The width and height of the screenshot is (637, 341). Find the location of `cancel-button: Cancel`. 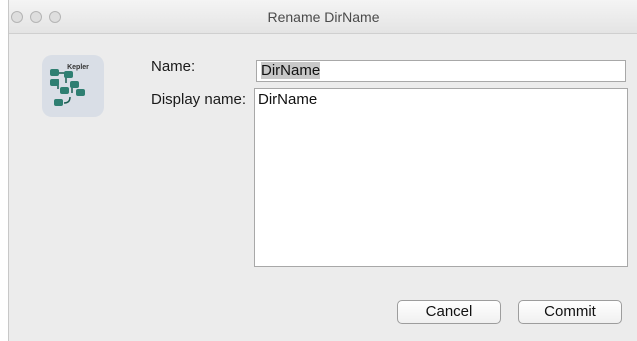

cancel-button: Cancel is located at coordinates (449, 312).